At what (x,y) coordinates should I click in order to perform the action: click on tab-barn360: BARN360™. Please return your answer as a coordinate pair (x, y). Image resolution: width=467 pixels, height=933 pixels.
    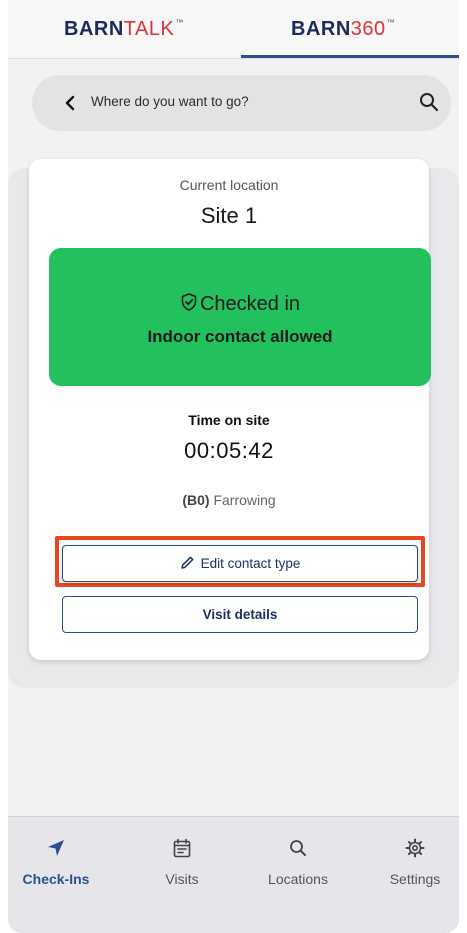
    Looking at the image, I should click on (343, 29).